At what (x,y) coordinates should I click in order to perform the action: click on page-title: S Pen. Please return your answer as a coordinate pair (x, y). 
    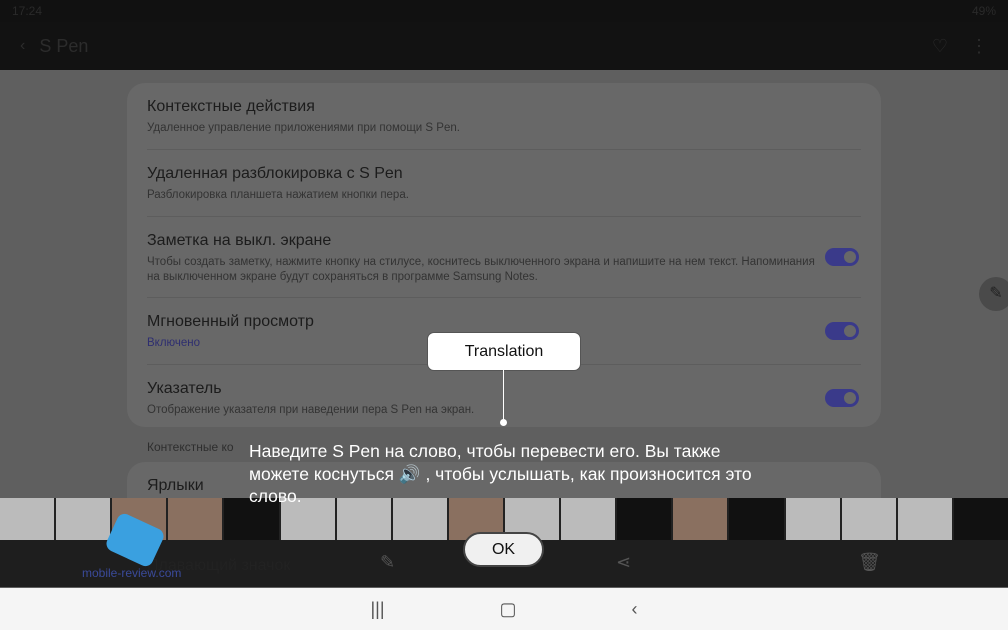
    Looking at the image, I should click on (64, 45).